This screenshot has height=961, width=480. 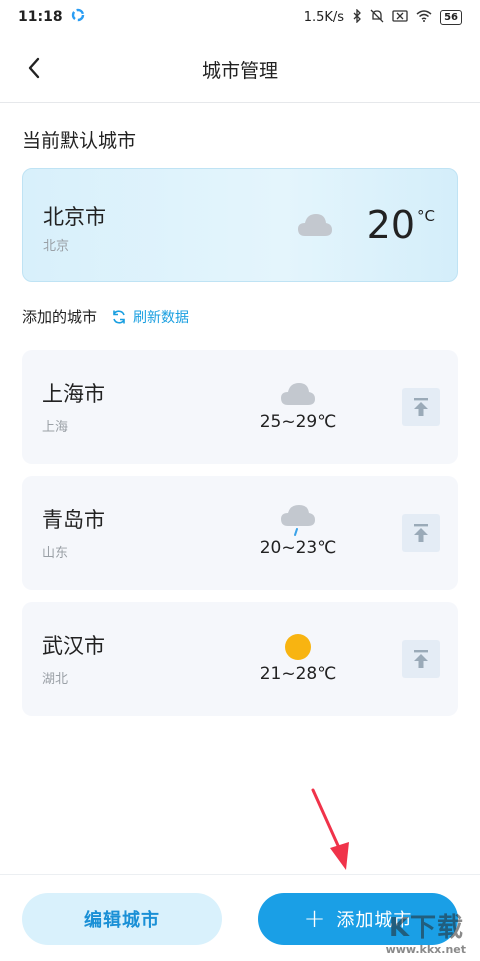 What do you see at coordinates (161, 317) in the screenshot?
I see `refresh-data-label: 刷新数据` at bounding box center [161, 317].